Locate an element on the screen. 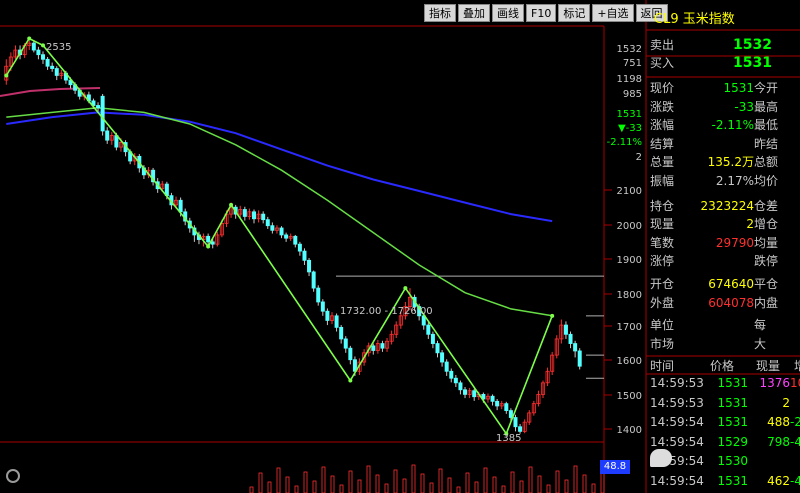  y-axis-label: 1400 is located at coordinates (629, 430).